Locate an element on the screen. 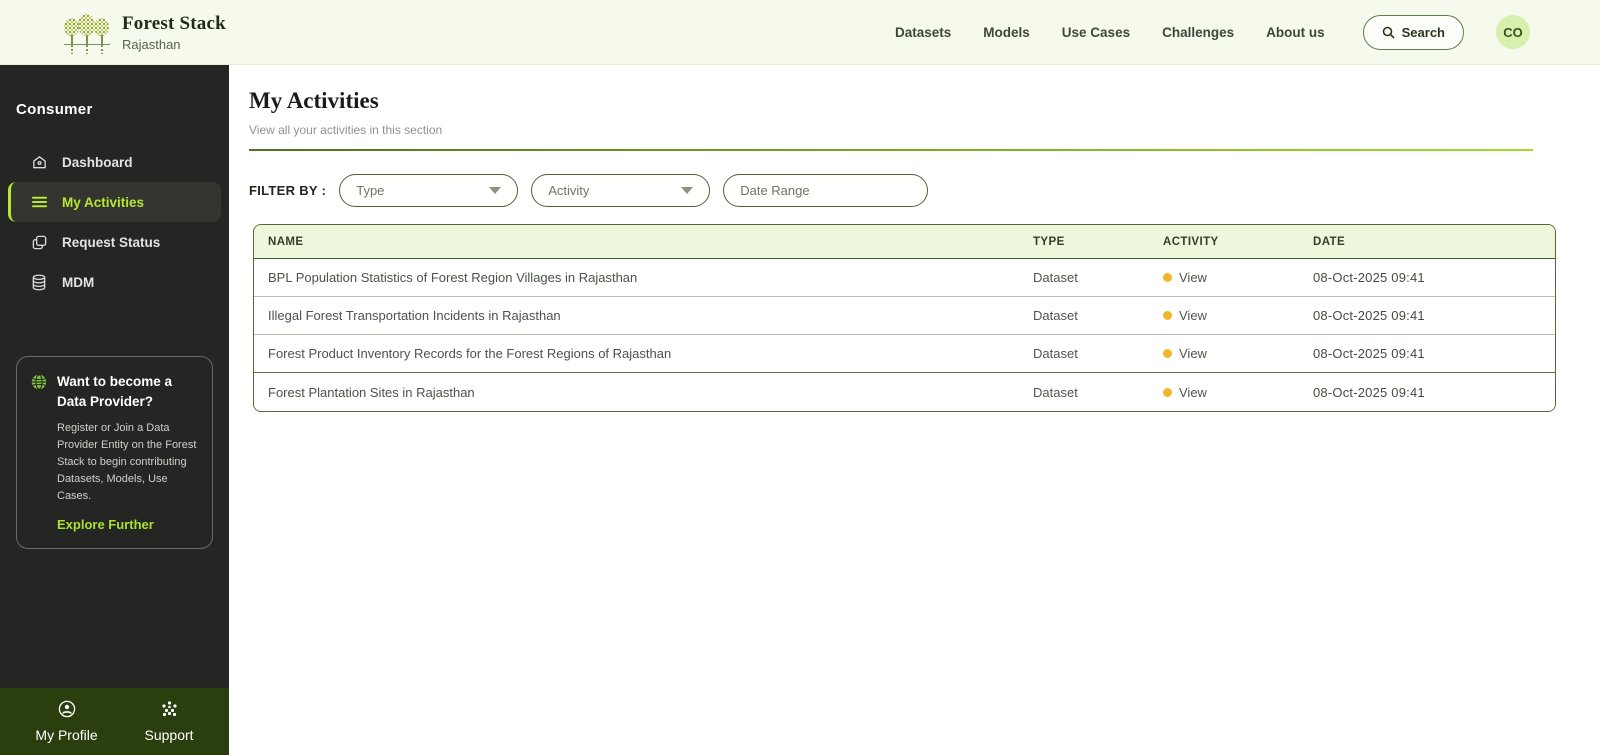 Image resolution: width=1600 pixels, height=755 pixels. my-profile-button: My Profile is located at coordinates (66, 721).